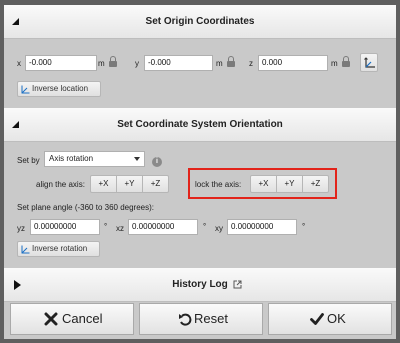 The height and width of the screenshot is (343, 400). What do you see at coordinates (219, 63) in the screenshot?
I see `y-unit: m` at bounding box center [219, 63].